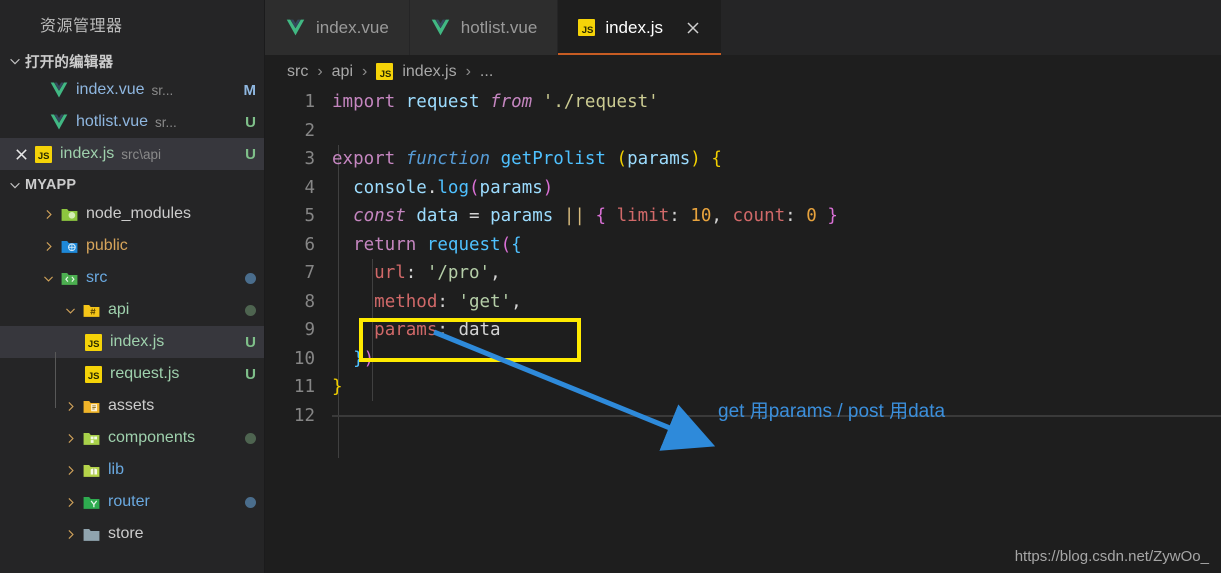 Image resolution: width=1221 pixels, height=573 pixels. I want to click on tree-item-router: router, so click(132, 502).